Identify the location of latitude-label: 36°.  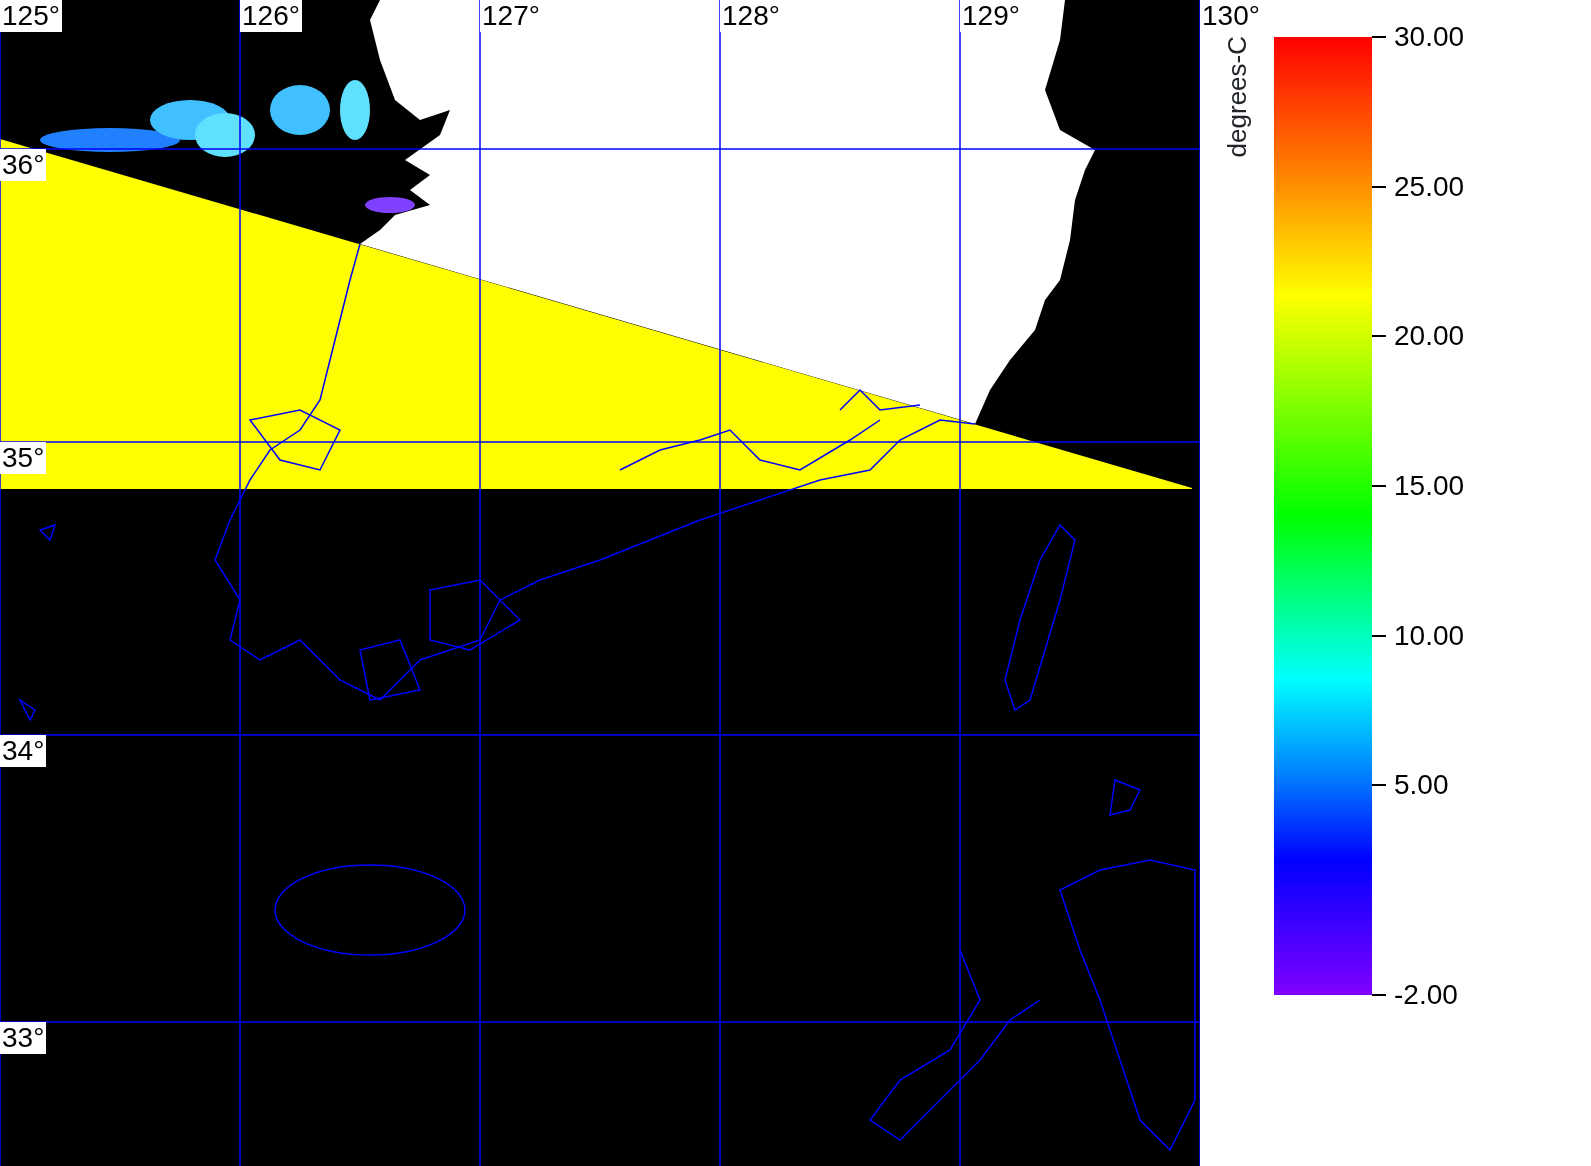
(23, 165).